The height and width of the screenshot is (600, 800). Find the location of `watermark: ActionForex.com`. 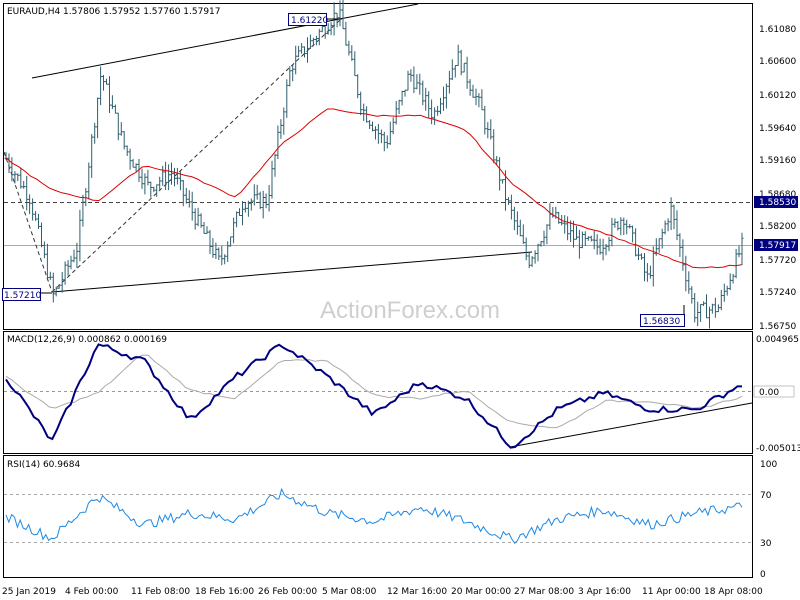

watermark: ActionForex.com is located at coordinates (410, 310).